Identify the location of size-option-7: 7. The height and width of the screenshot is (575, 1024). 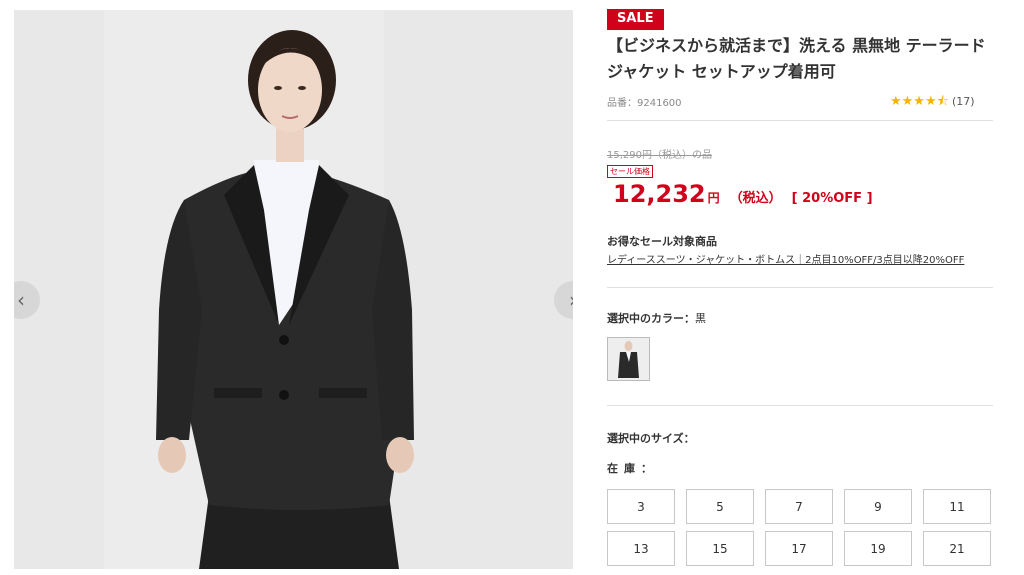
(799, 506).